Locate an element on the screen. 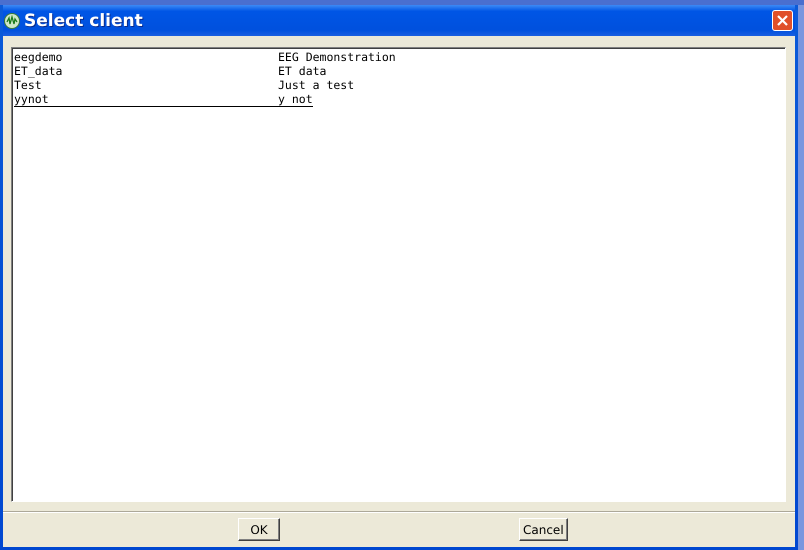  client-name: Test is located at coordinates (28, 85).